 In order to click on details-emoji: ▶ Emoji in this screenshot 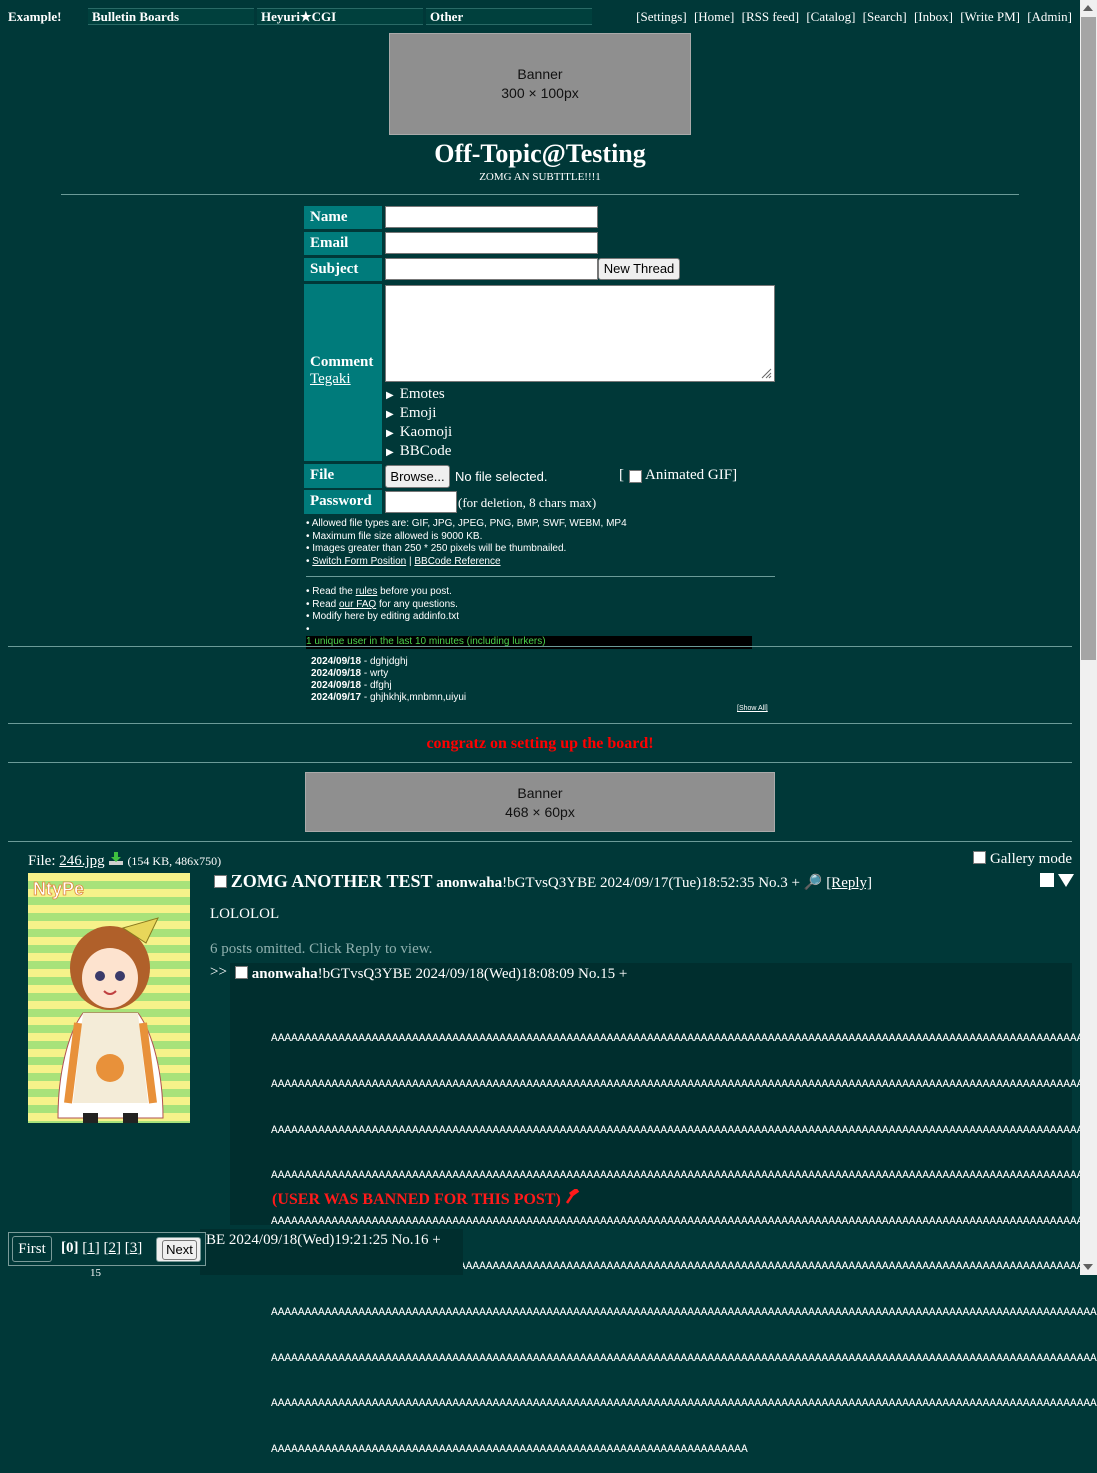, I will do `click(411, 413)`.